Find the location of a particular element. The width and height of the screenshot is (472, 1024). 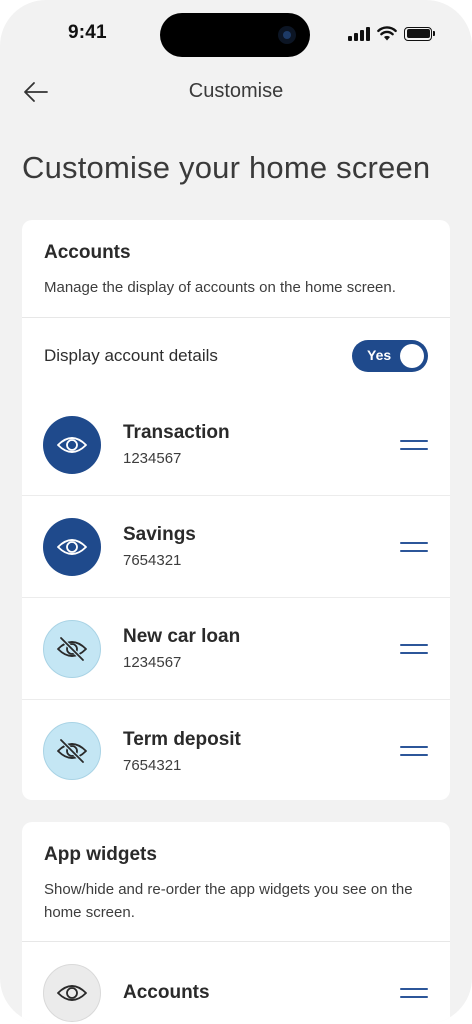

camera-icon is located at coordinates (287, 35).